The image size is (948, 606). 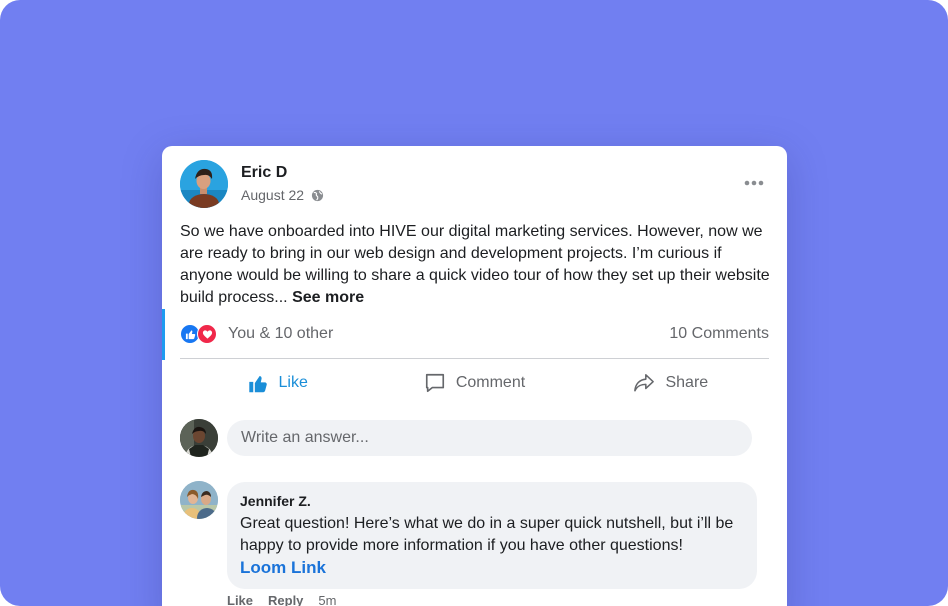 I want to click on loom-link: Loom Link, so click(x=492, y=568).